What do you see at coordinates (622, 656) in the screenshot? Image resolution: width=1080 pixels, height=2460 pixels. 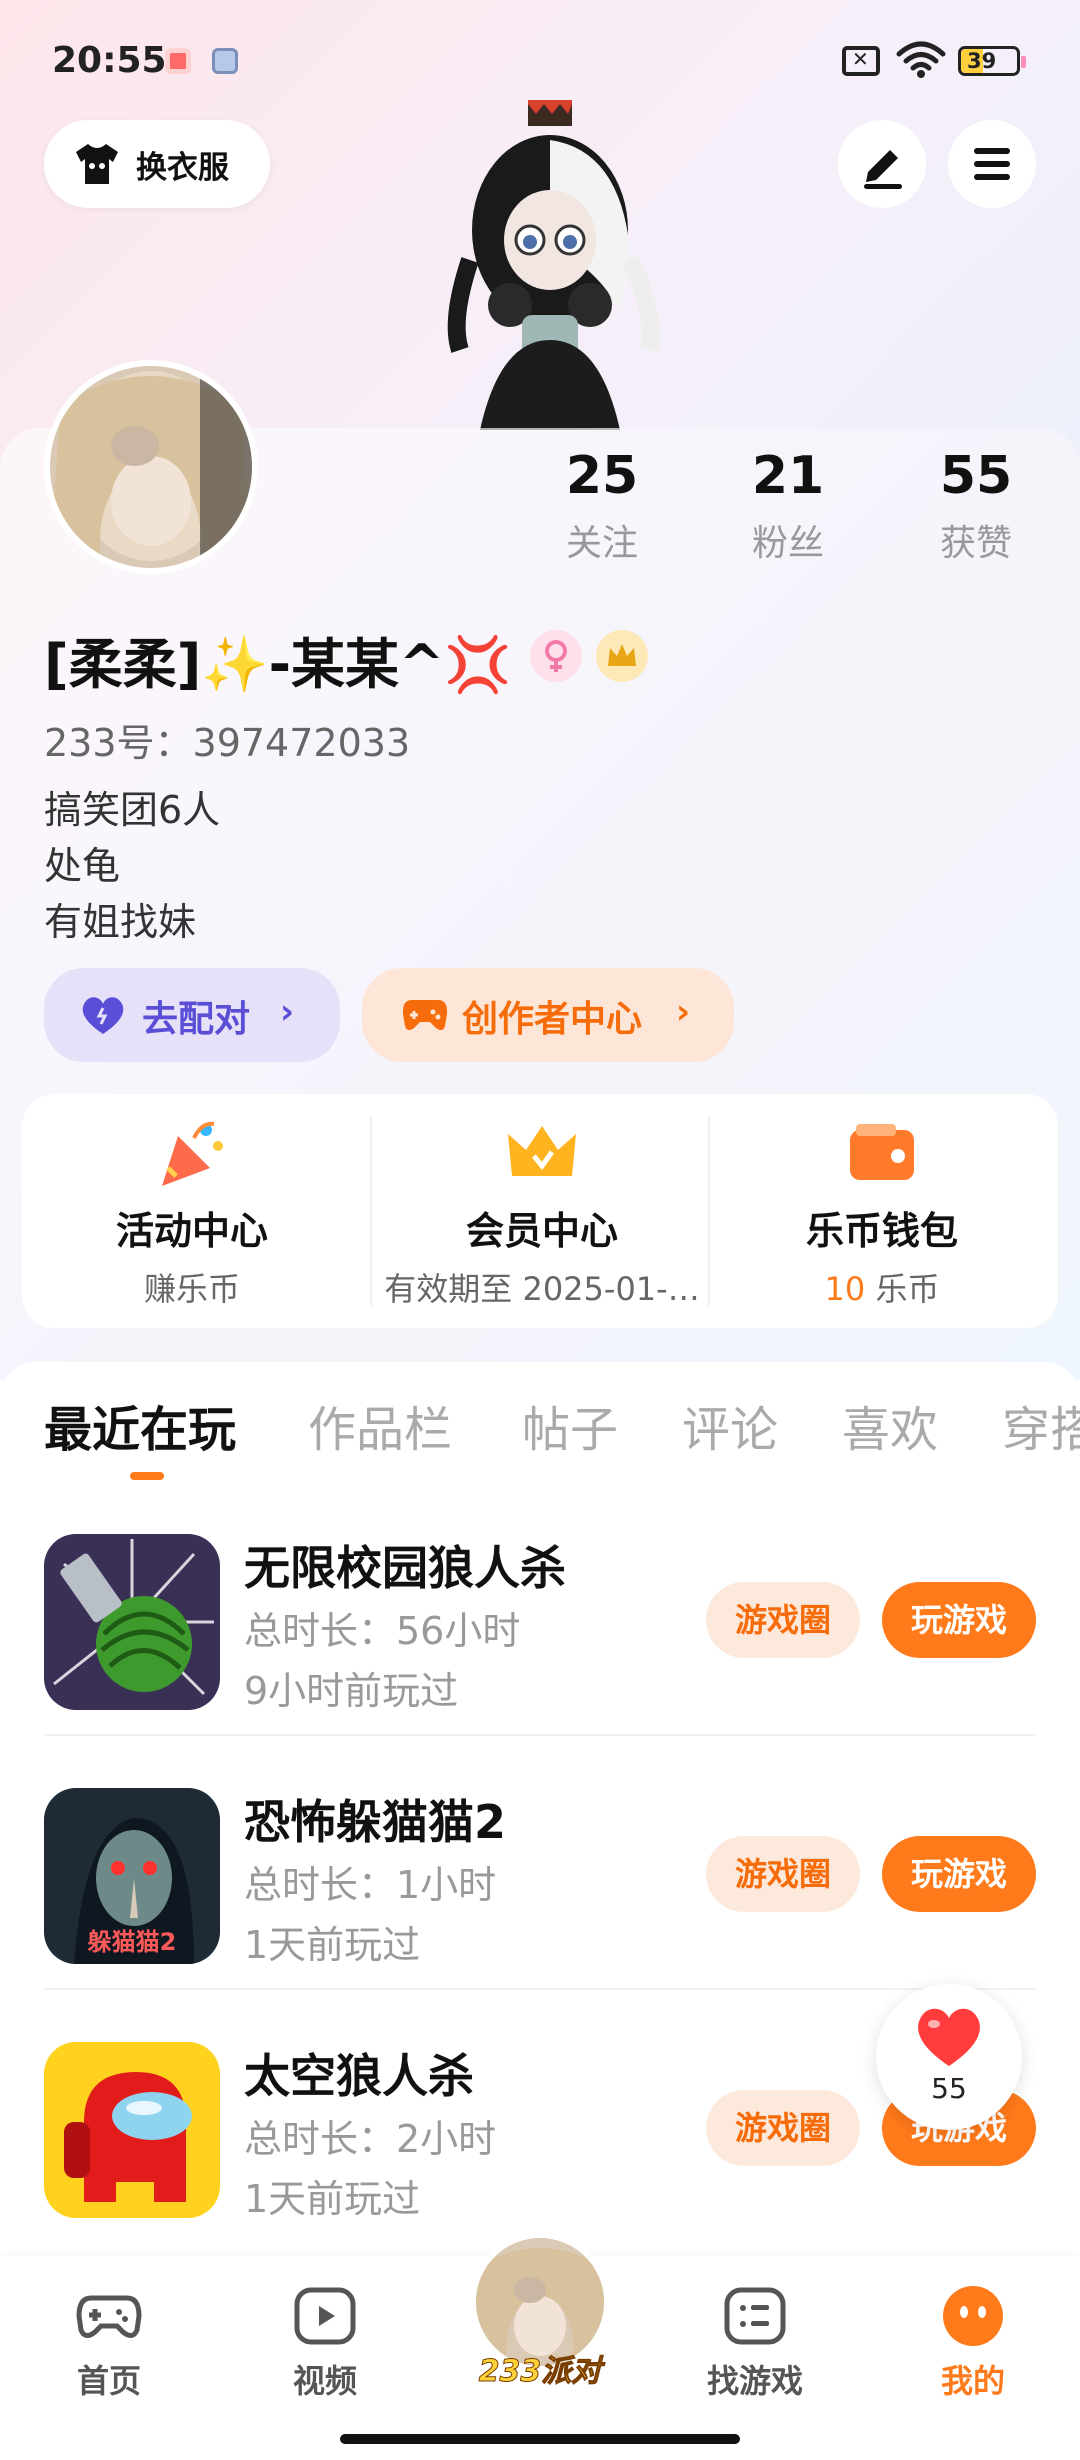 I see `vip-crown-icon` at bounding box center [622, 656].